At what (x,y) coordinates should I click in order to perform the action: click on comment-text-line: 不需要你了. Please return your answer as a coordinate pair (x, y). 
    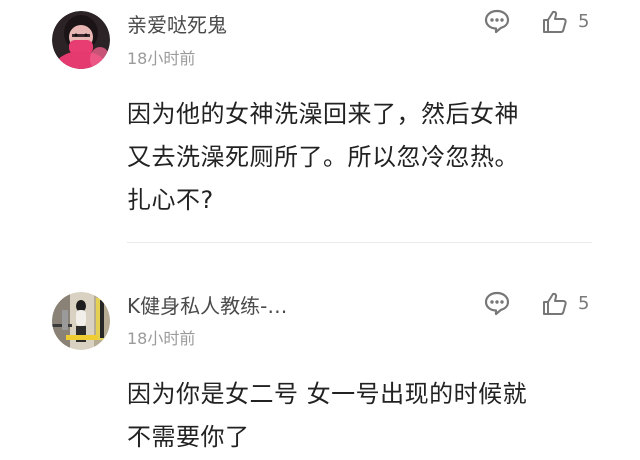
    Looking at the image, I should click on (188, 437).